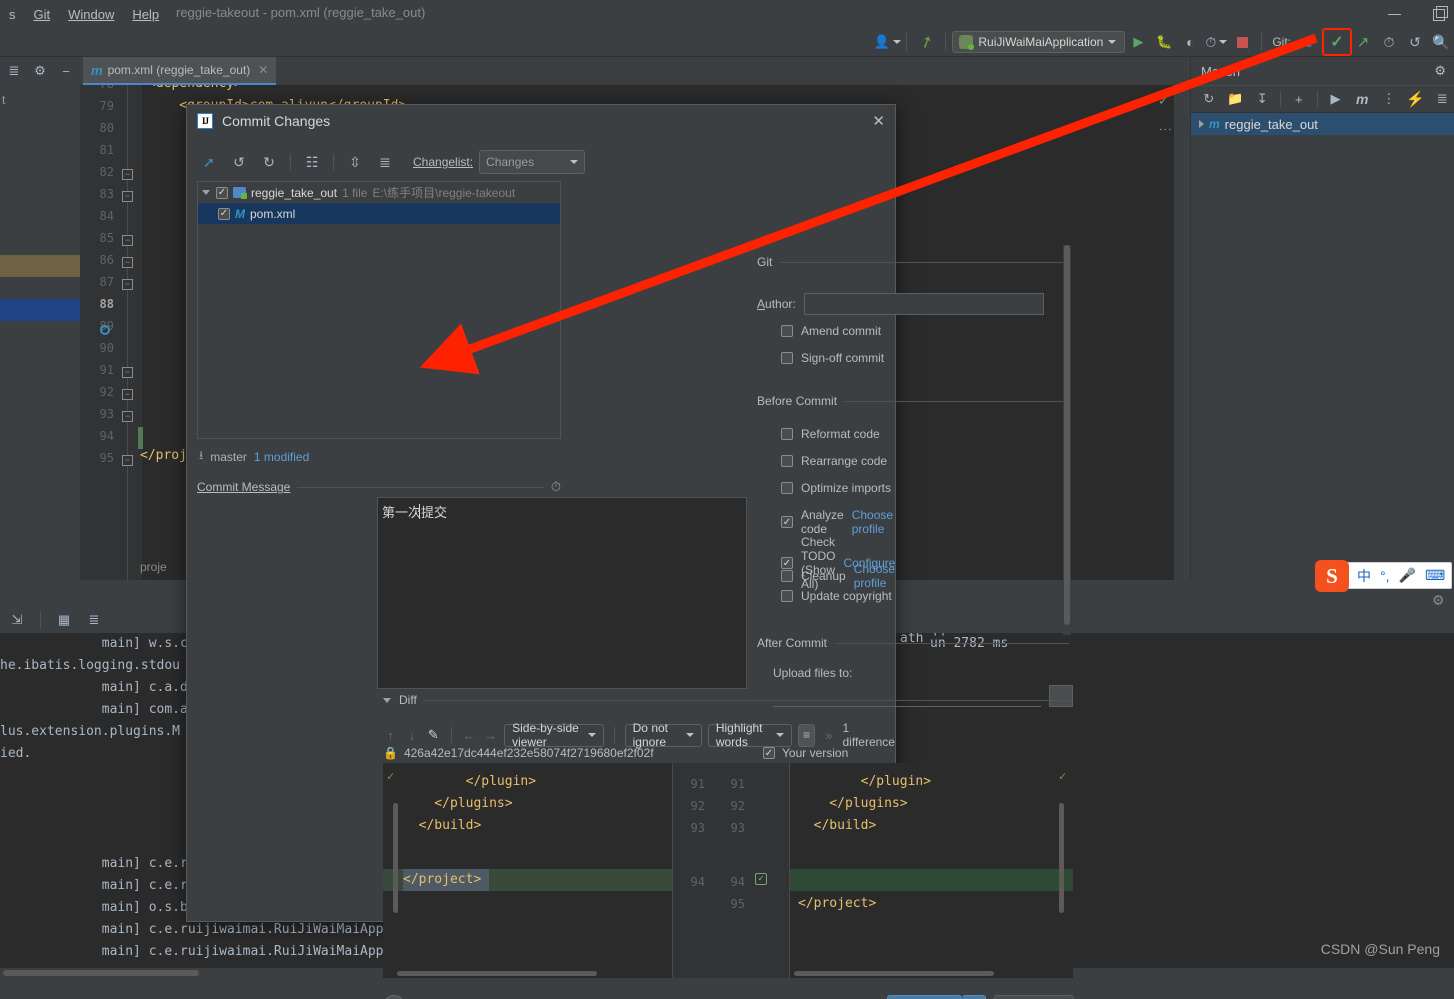 The height and width of the screenshot is (999, 1454). What do you see at coordinates (1332, 576) in the screenshot?
I see `sogou-logo-icon: S` at bounding box center [1332, 576].